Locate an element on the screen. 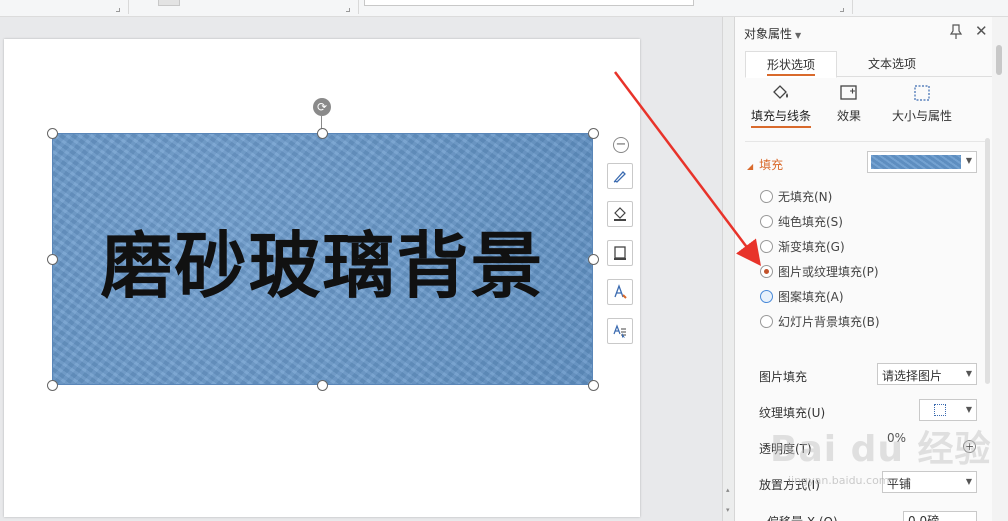 The width and height of the screenshot is (1008, 521). panel-subtabs: 填充与线条 效果 大小与属性 is located at coordinates (868, 106).